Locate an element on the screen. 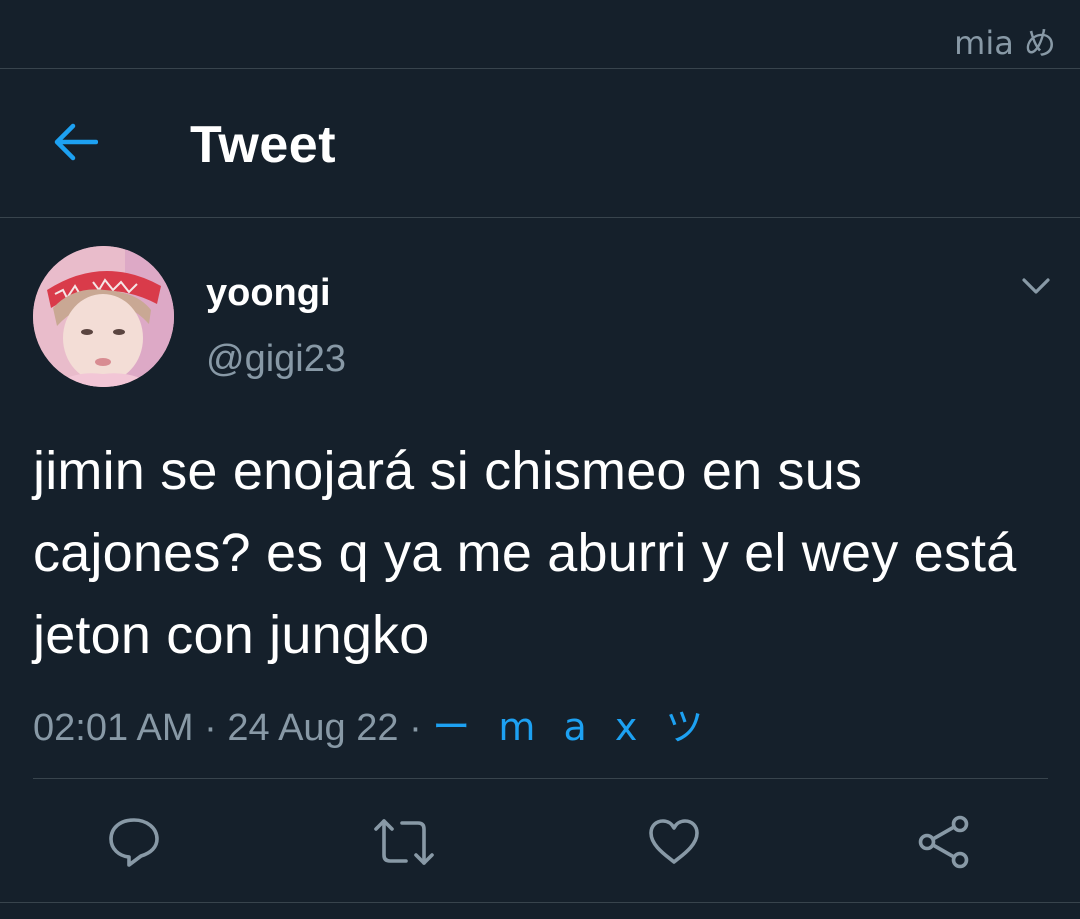 The width and height of the screenshot is (1080, 919). status-text: mia め is located at coordinates (1005, 43).